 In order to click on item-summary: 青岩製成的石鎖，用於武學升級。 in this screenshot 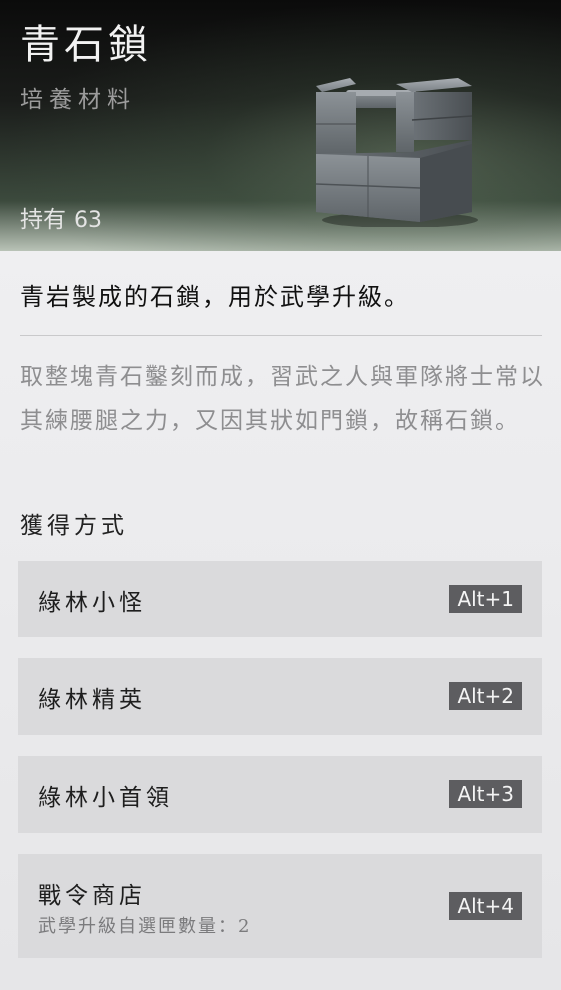, I will do `click(215, 297)`.